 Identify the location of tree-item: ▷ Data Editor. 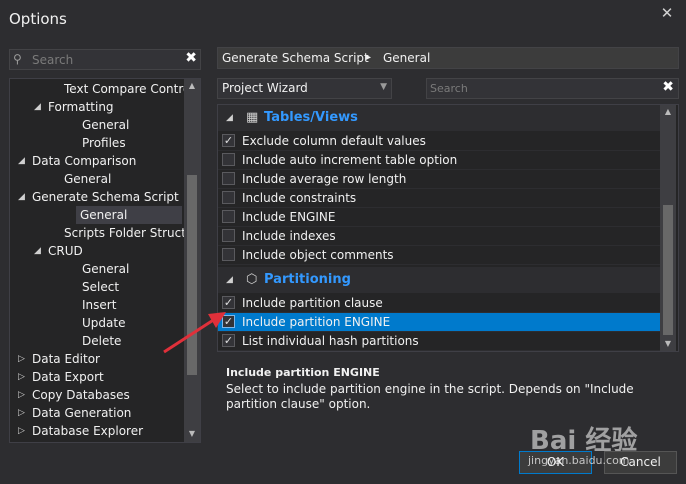
(96, 359).